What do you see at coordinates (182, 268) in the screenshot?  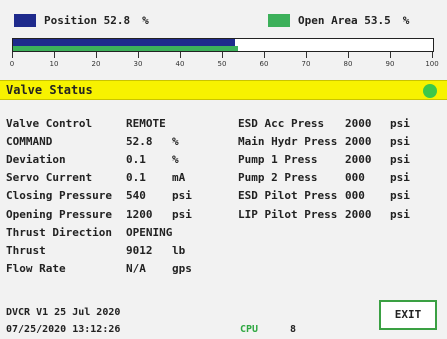 I see `param-unit: gps` at bounding box center [182, 268].